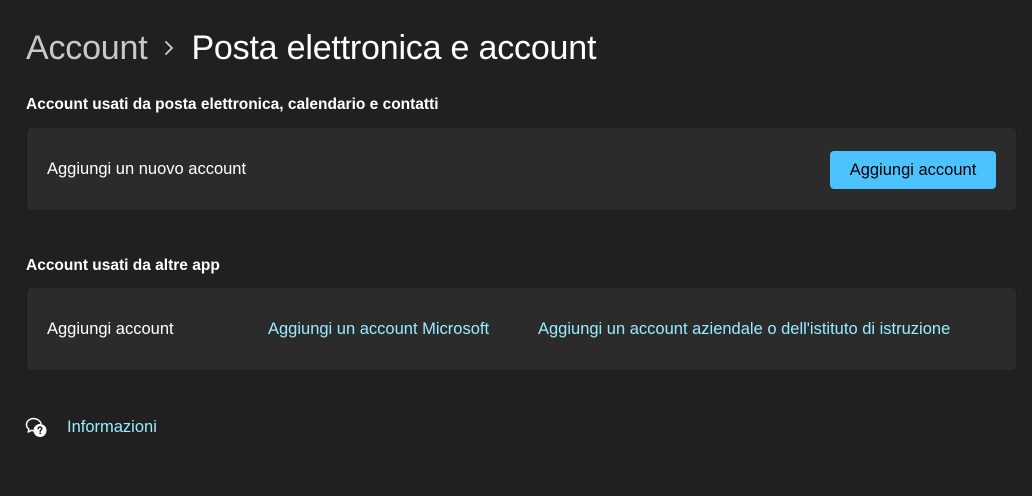  I want to click on help-row: Informazioni, so click(90, 427).